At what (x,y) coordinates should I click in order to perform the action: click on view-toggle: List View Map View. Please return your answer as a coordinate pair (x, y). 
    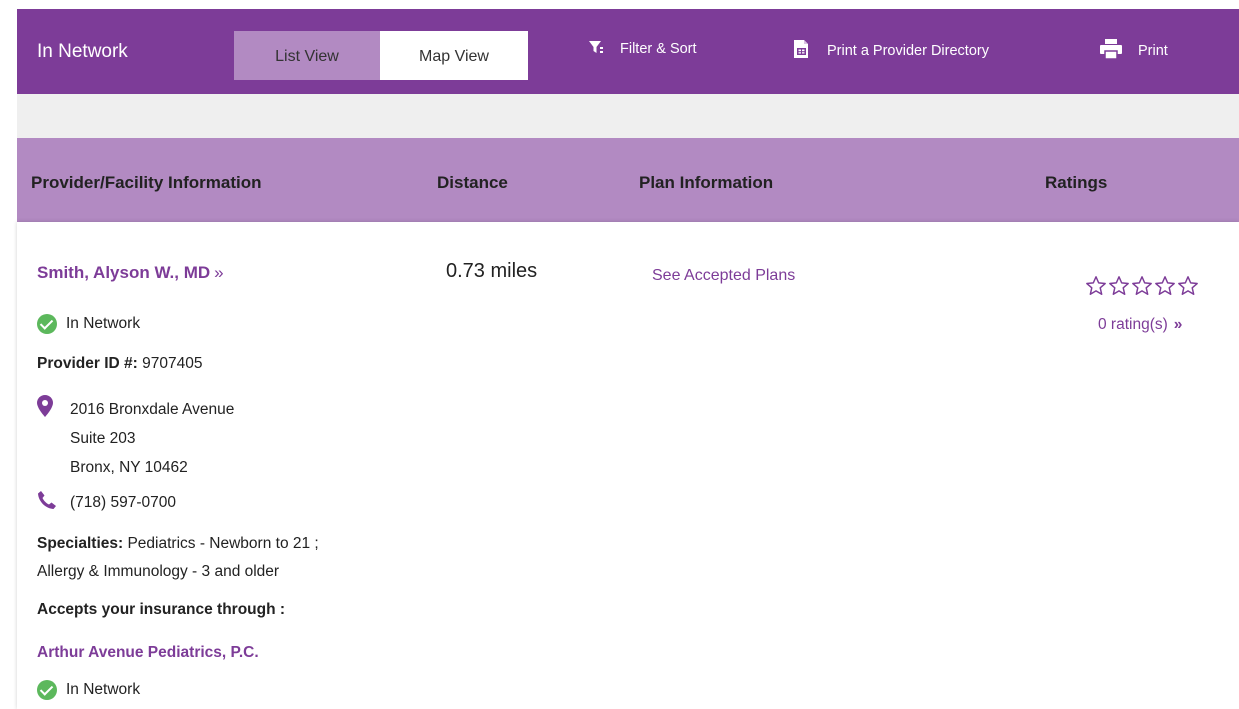
    Looking at the image, I should click on (381, 55).